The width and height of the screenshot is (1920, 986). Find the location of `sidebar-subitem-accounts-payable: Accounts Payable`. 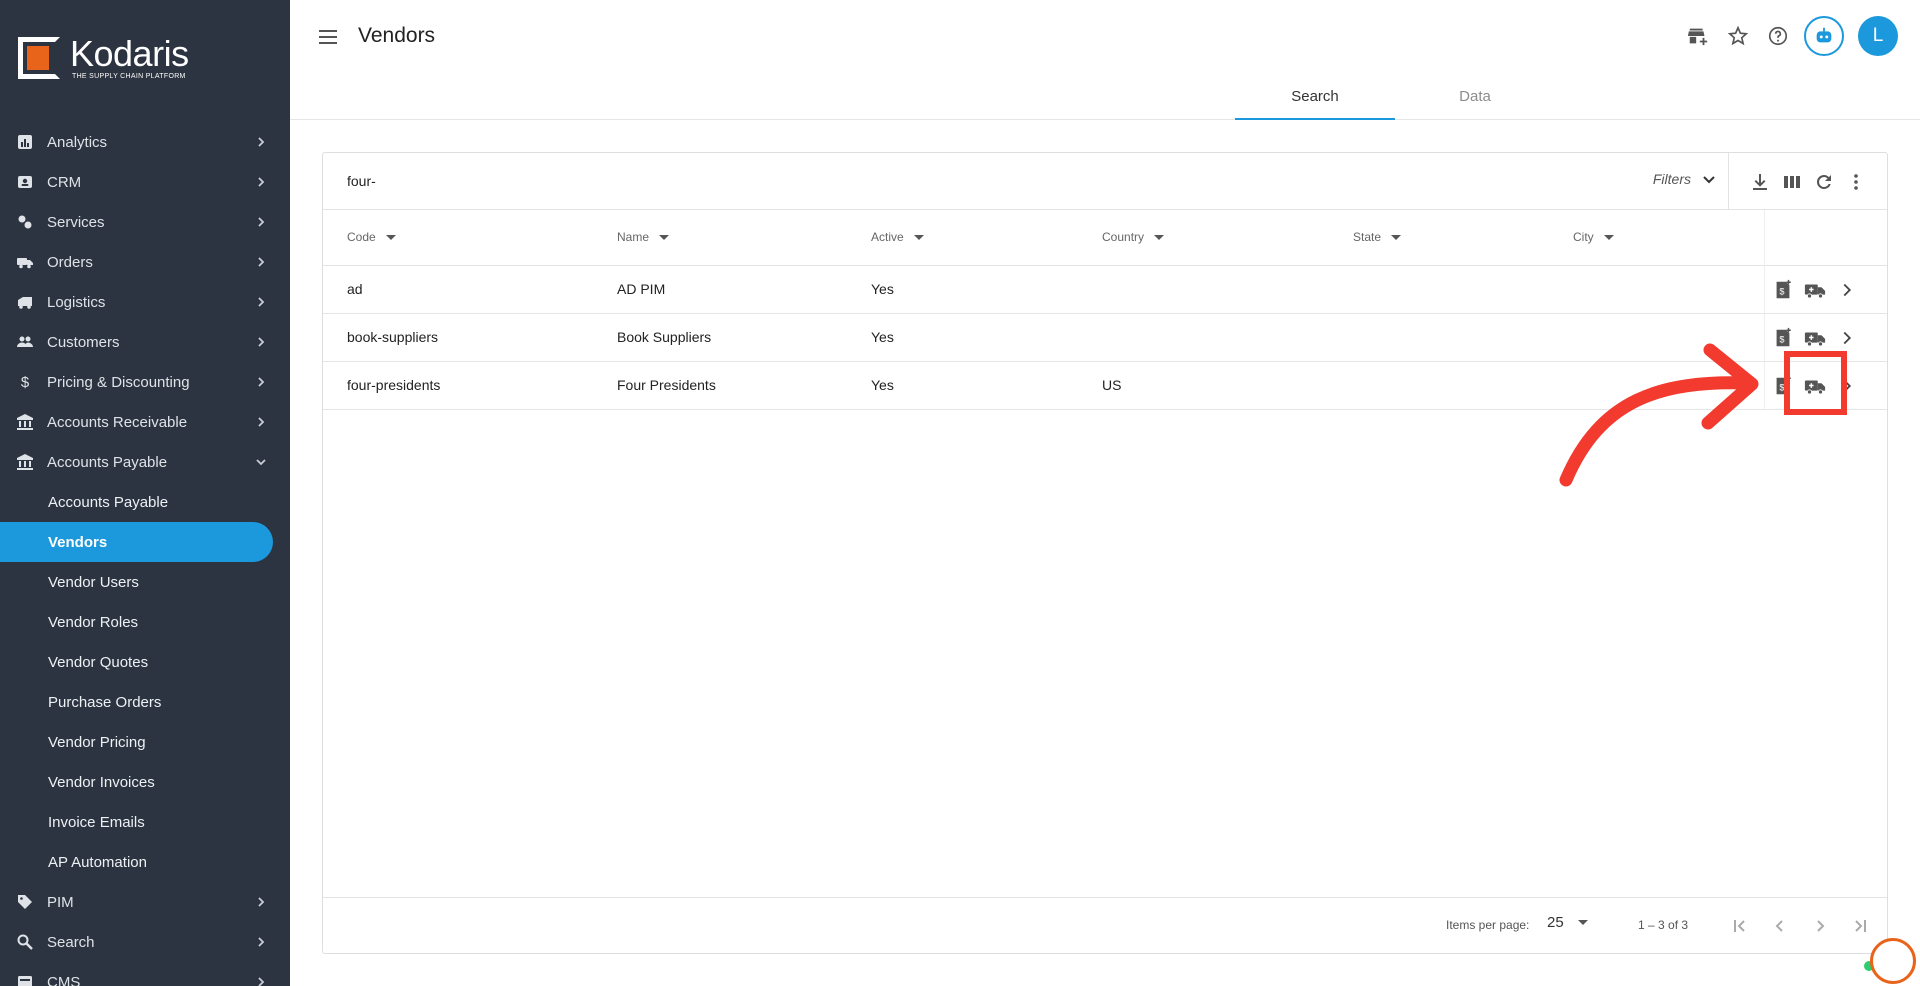

sidebar-subitem-accounts-payable: Accounts Payable is located at coordinates (145, 502).